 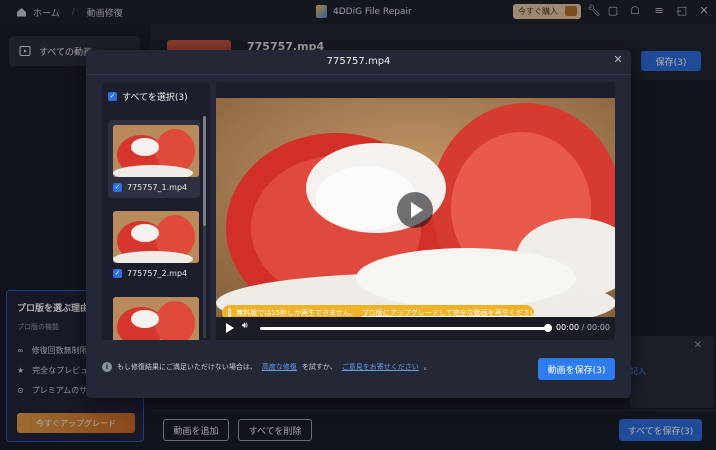 I want to click on play-icon, so click(x=230, y=328).